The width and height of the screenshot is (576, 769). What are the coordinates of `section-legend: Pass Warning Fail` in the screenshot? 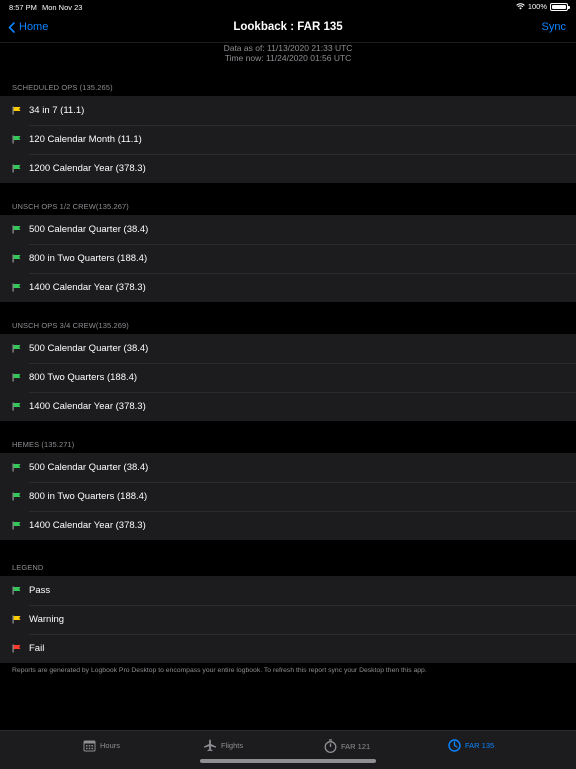 It's located at (288, 619).